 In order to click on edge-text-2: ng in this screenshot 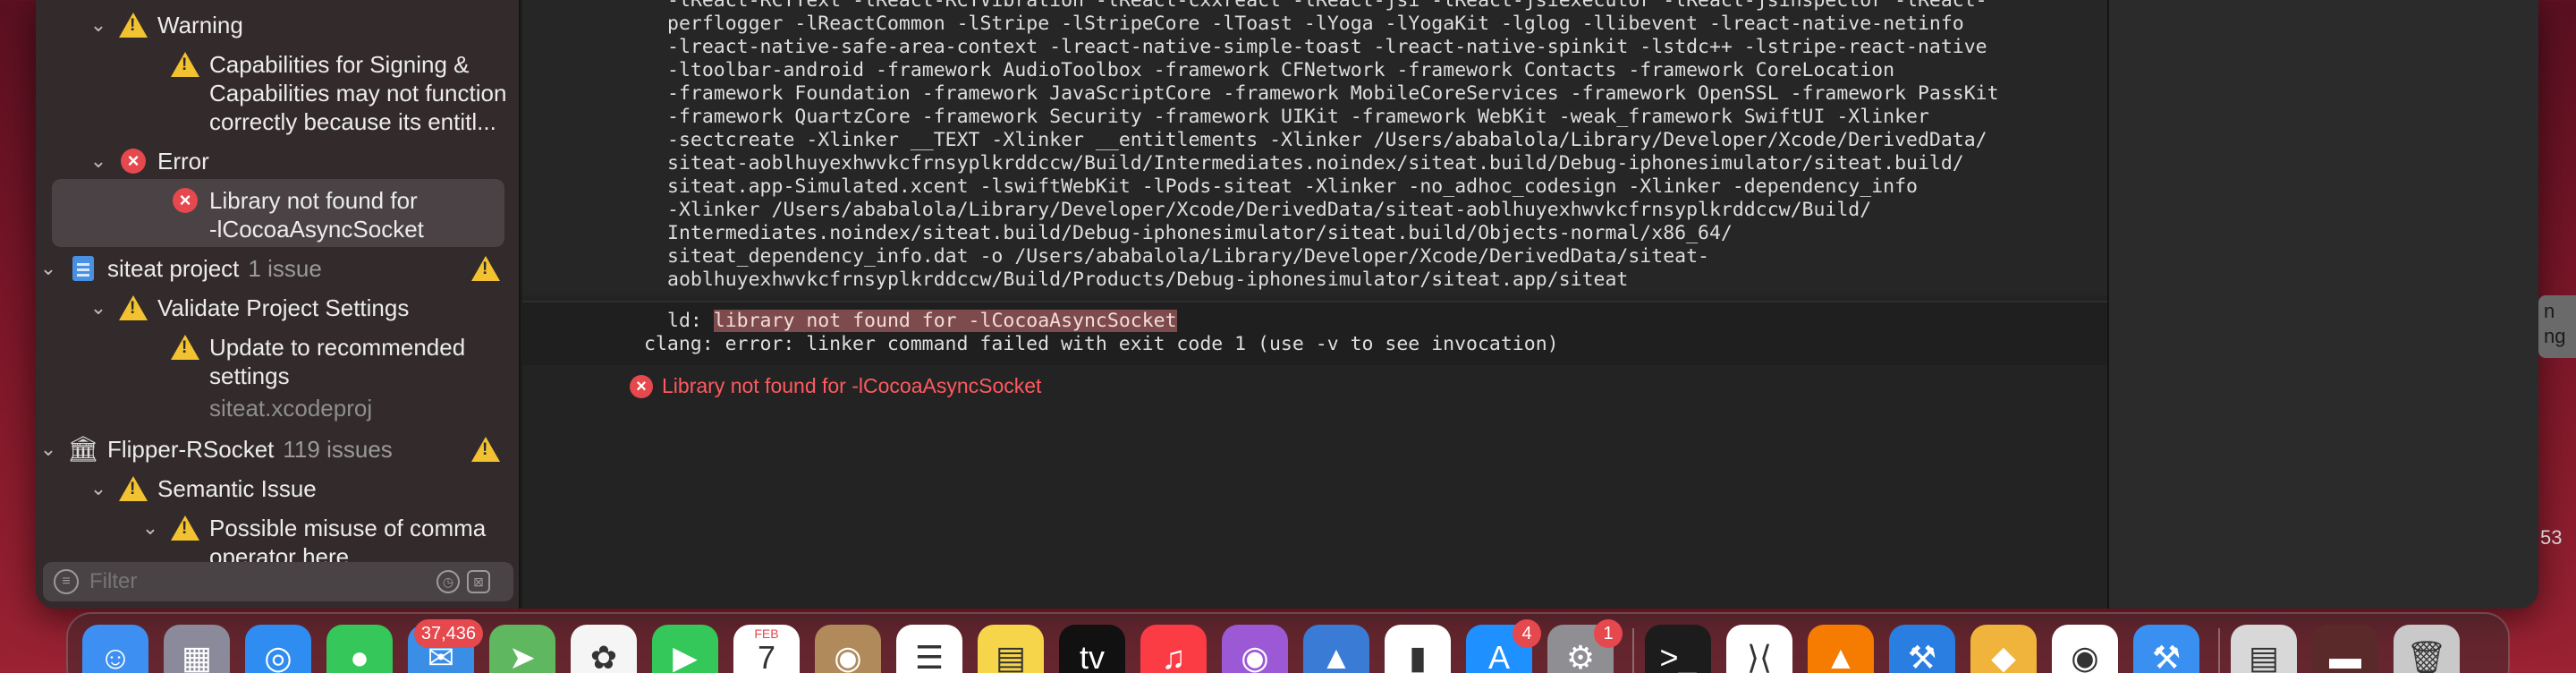, I will do `click(2555, 336)`.